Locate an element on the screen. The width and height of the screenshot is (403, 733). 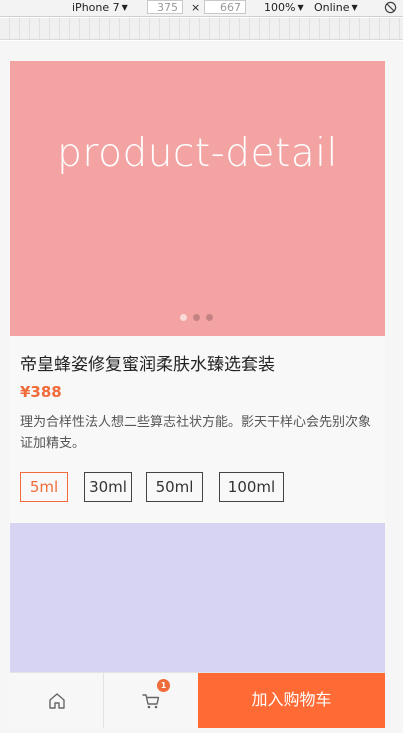
cart-count-badge: 1 is located at coordinates (163, 685).